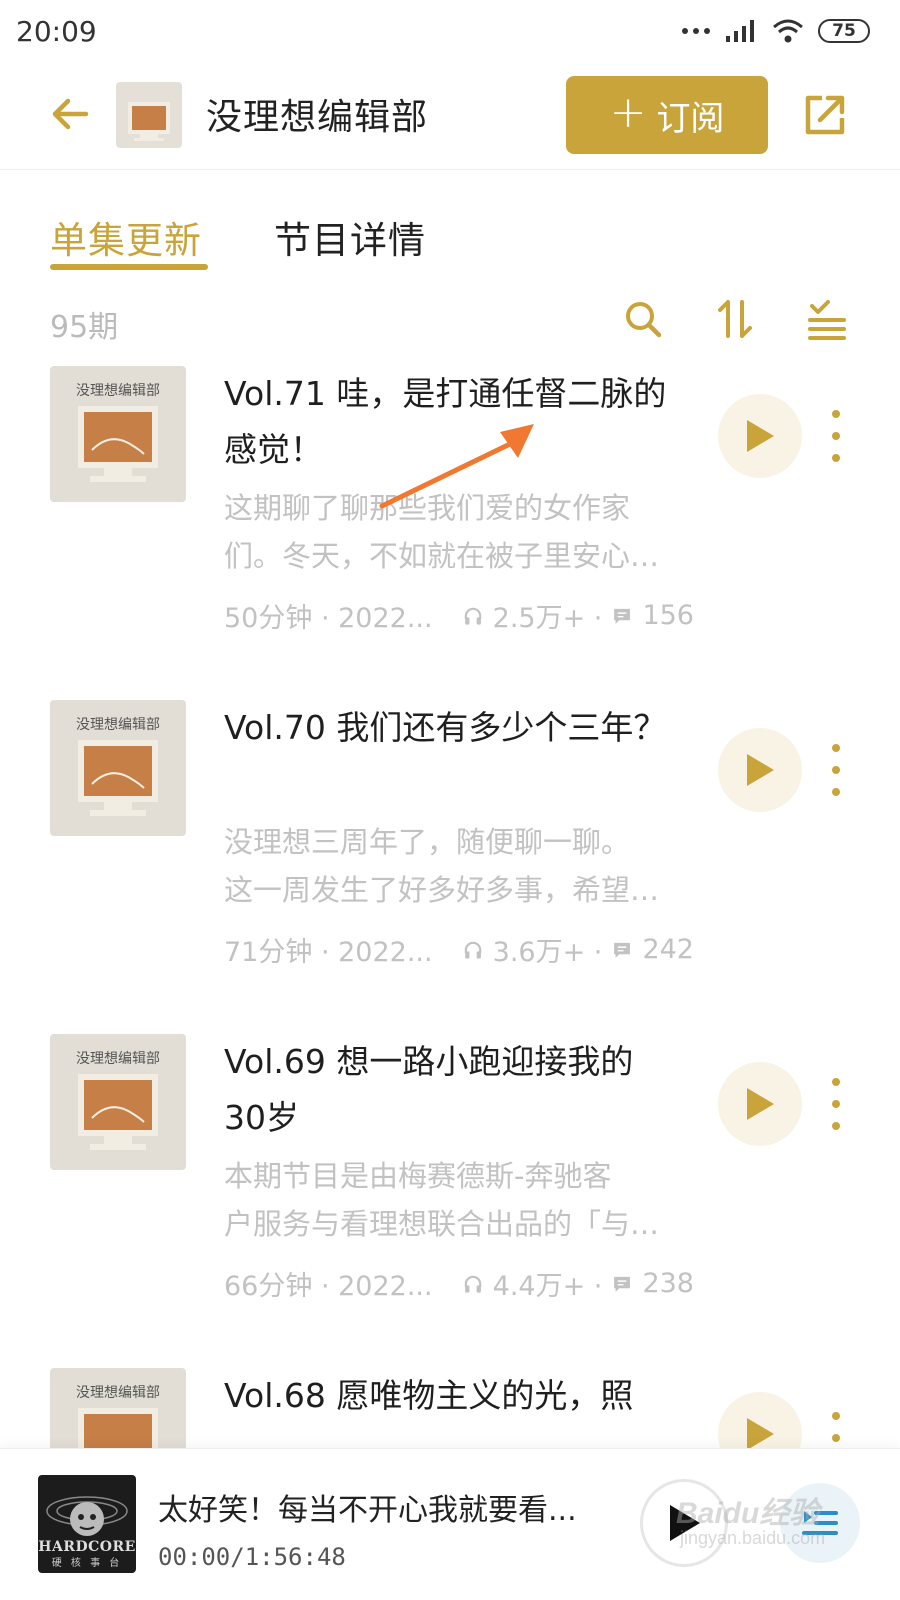  I want to click on episode-title: Vol.69 想一路小跑迎接我的30岁, so click(449, 1090).